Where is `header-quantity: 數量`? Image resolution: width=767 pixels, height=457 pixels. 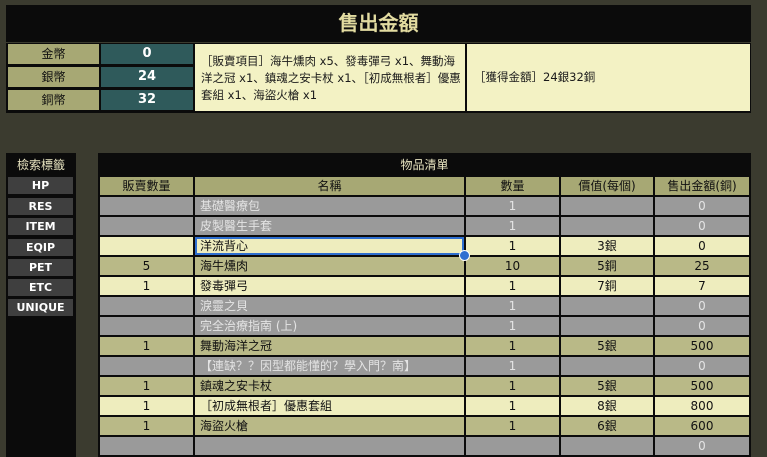 header-quantity: 數量 is located at coordinates (512, 186).